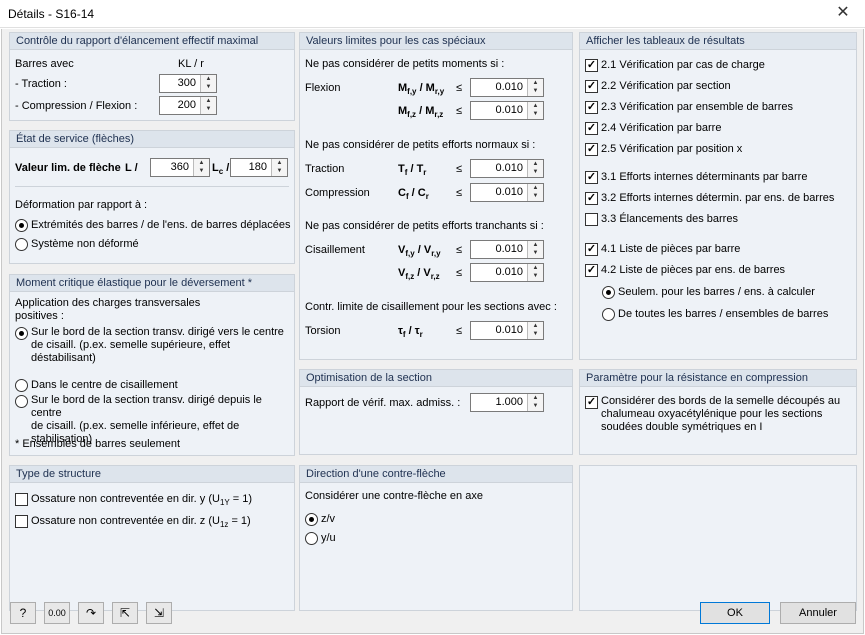 The image size is (865, 635). What do you see at coordinates (591, 402) in the screenshot?
I see `compression-param-checkbox: ✓` at bounding box center [591, 402].